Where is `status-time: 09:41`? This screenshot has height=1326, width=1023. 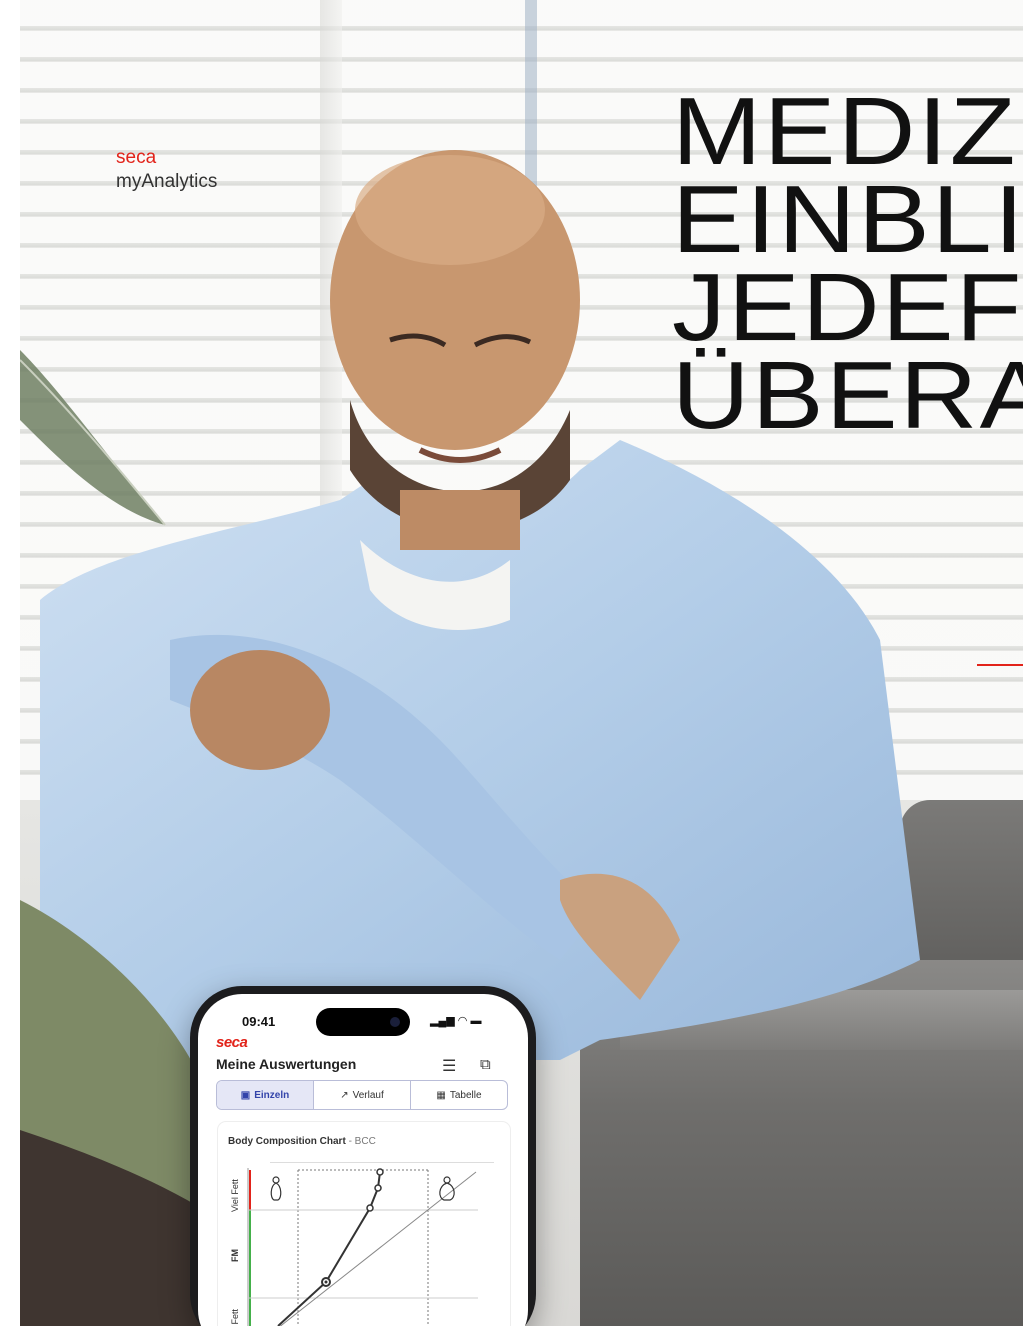 status-time: 09:41 is located at coordinates (259, 1021).